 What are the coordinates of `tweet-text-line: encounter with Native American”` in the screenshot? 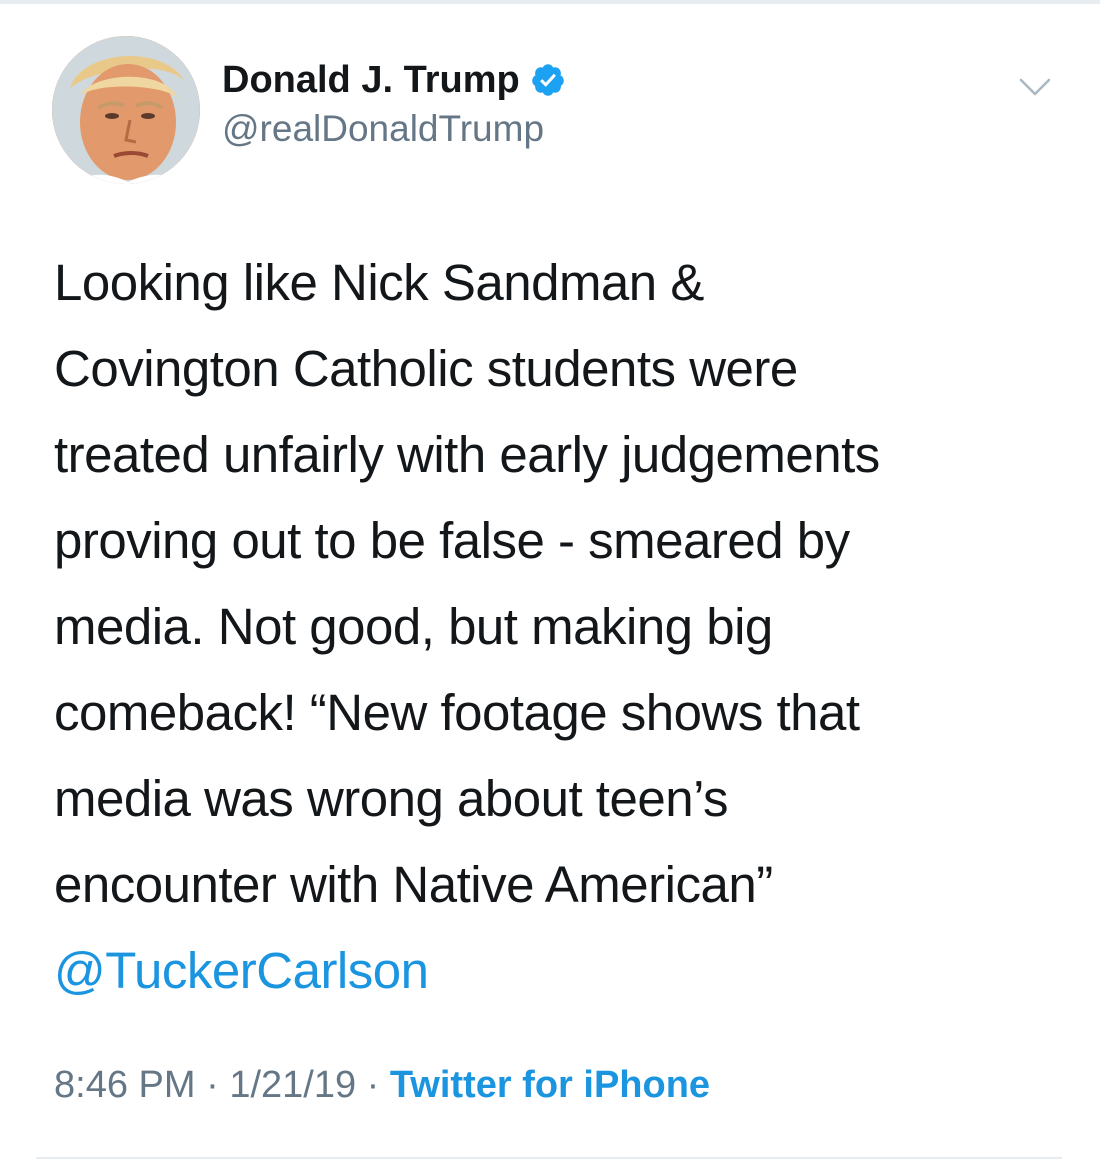 It's located at (413, 884).